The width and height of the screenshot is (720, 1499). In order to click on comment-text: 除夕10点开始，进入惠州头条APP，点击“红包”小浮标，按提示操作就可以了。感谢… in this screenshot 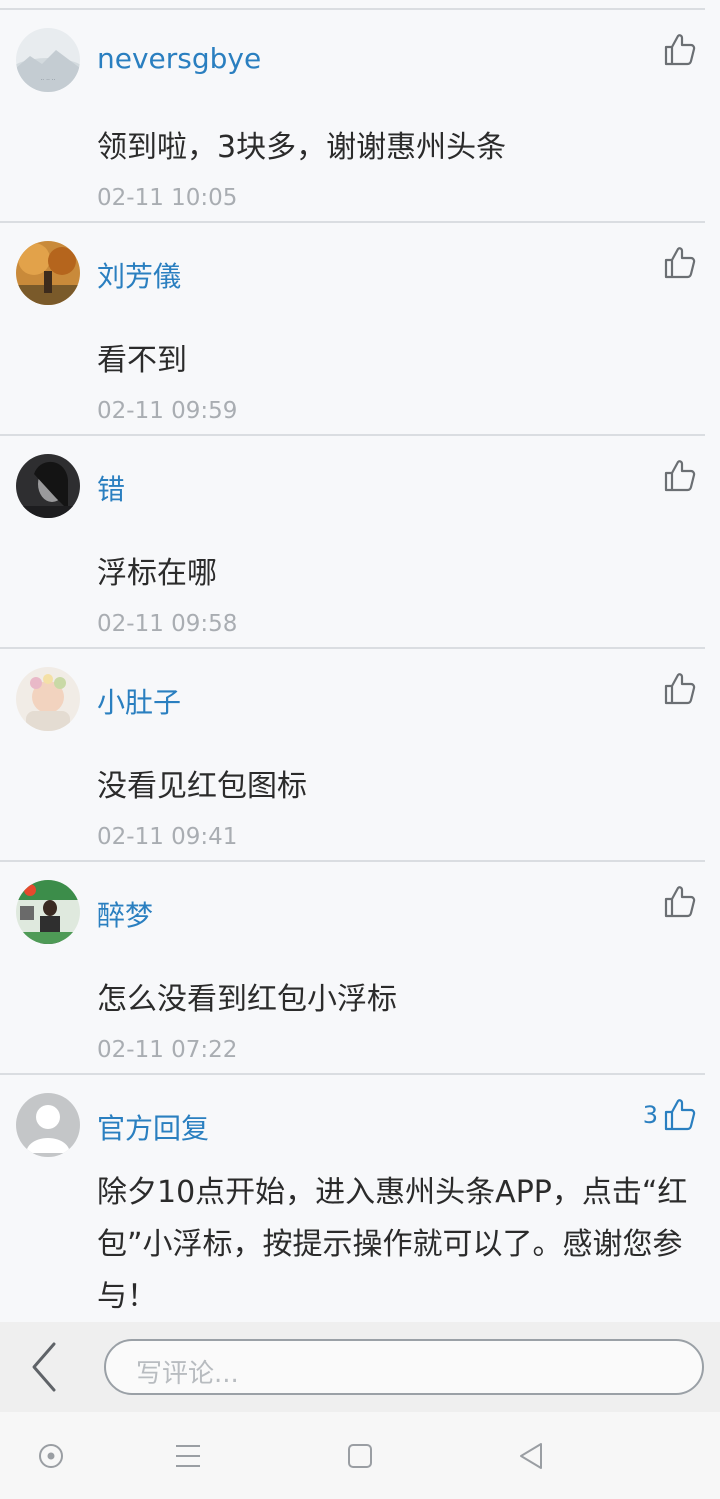, I will do `click(392, 1244)`.